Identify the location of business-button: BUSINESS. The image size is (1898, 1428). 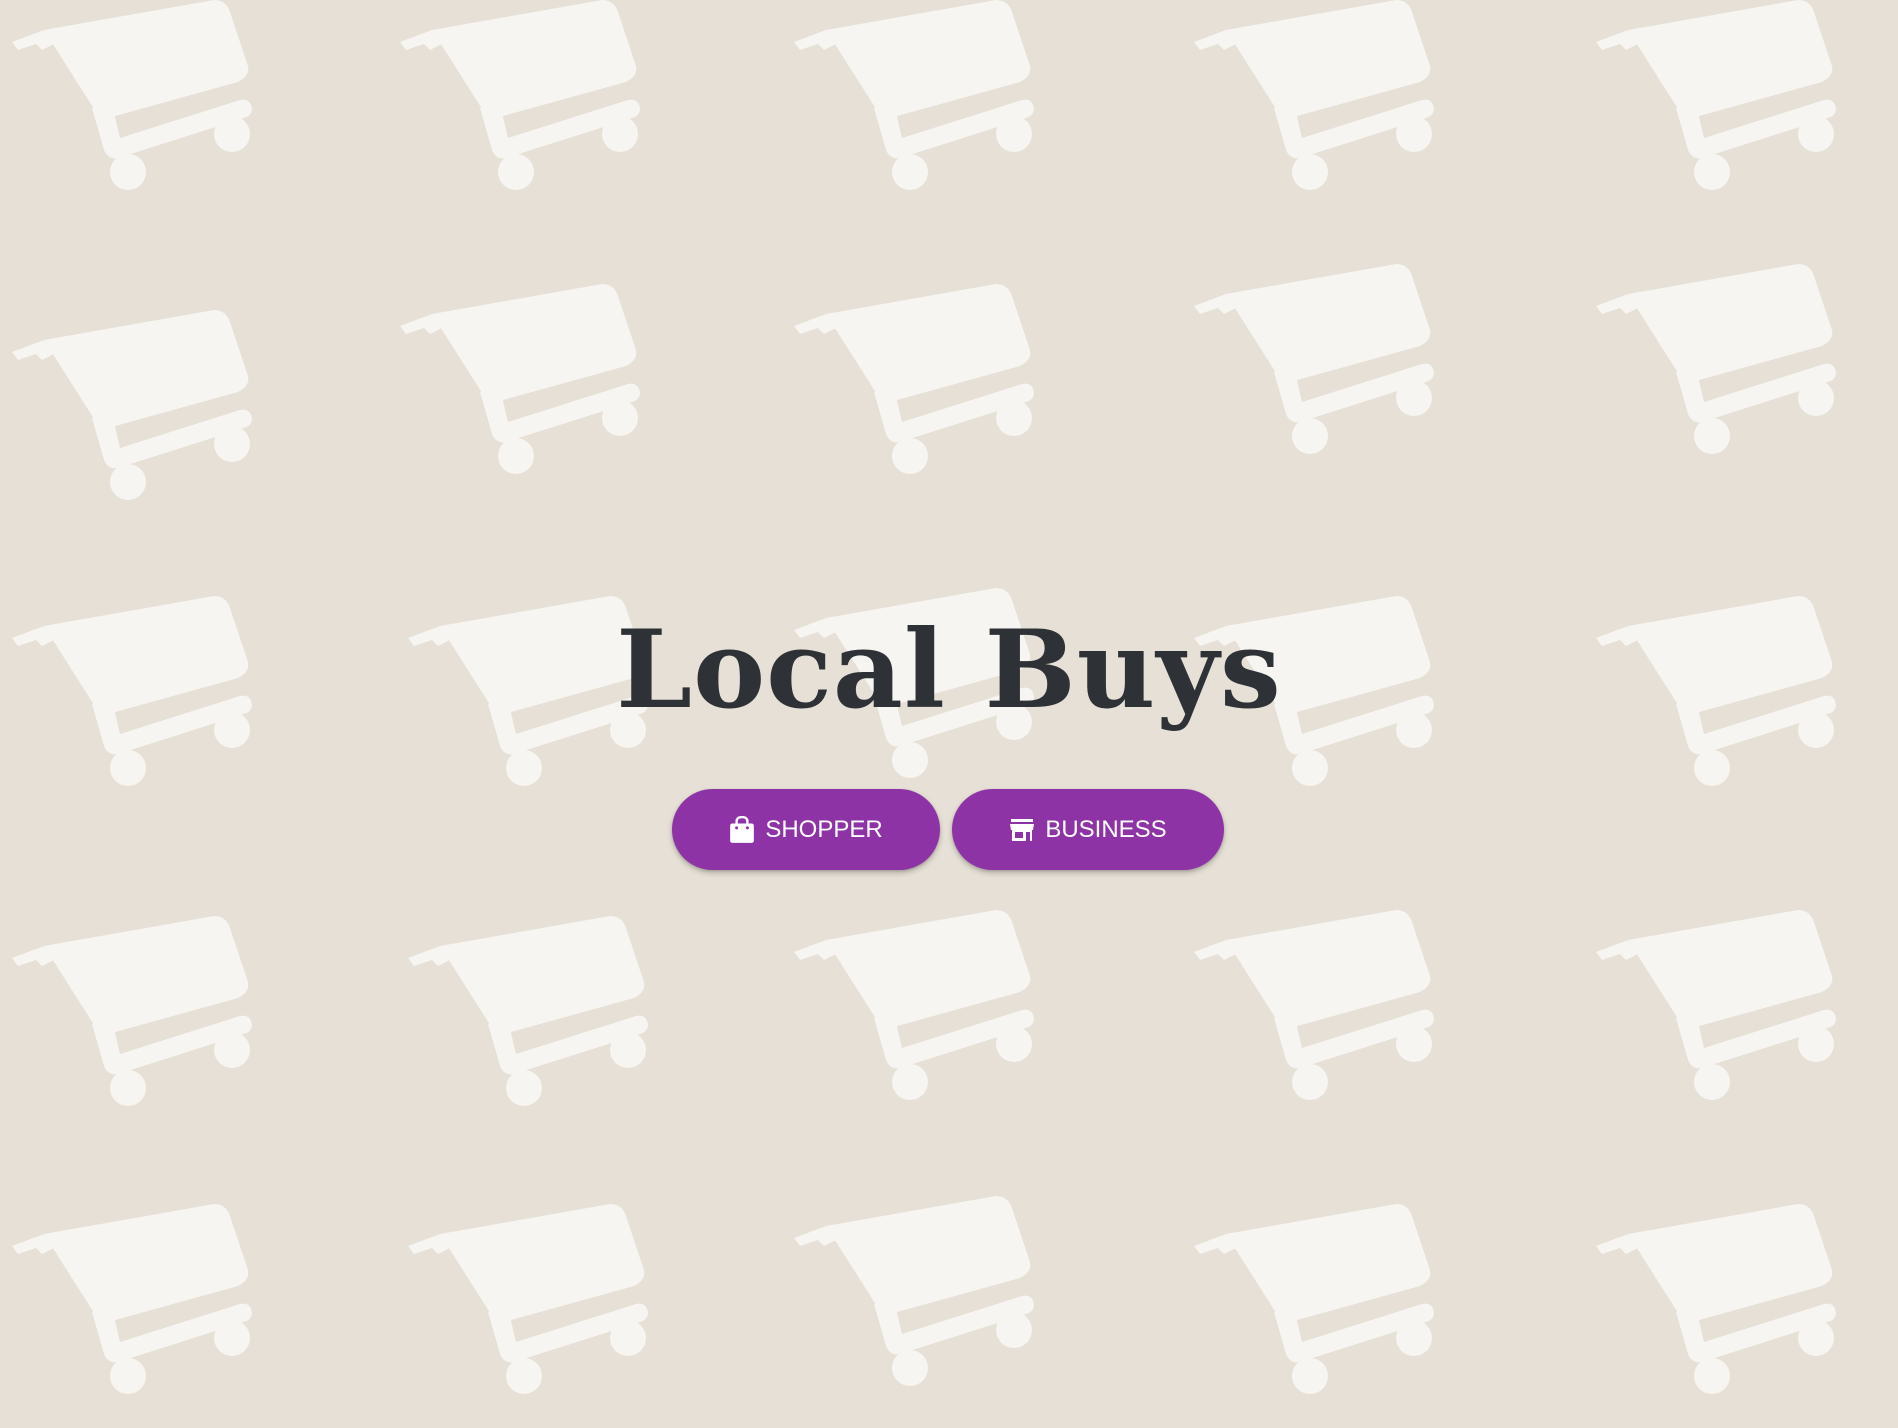
(1088, 829).